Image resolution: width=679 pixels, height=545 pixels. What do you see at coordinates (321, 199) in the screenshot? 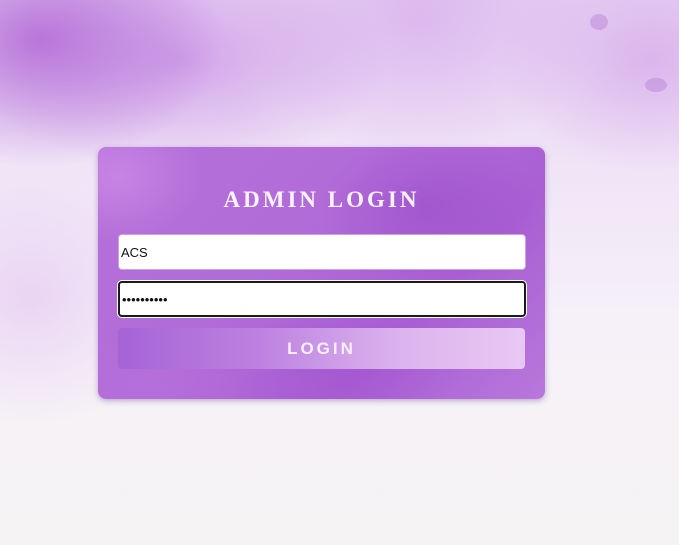
I see `login-title: ADMIN LOGIN` at bounding box center [321, 199].